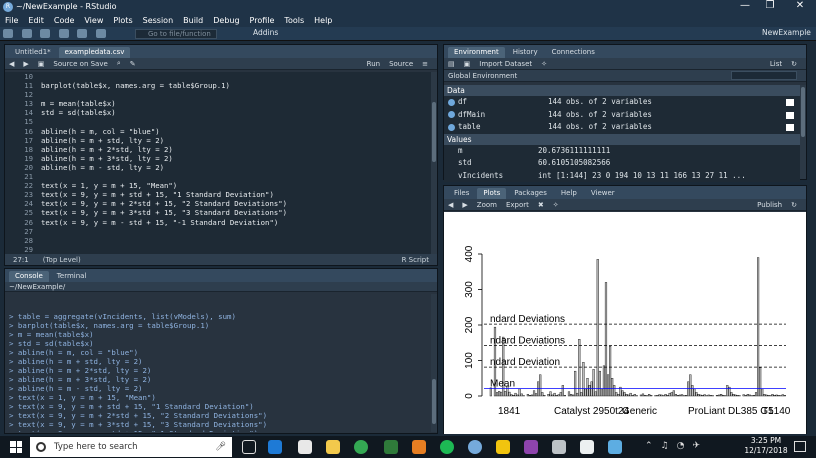  What do you see at coordinates (305, 447) in the screenshot?
I see `mail-icon` at bounding box center [305, 447].